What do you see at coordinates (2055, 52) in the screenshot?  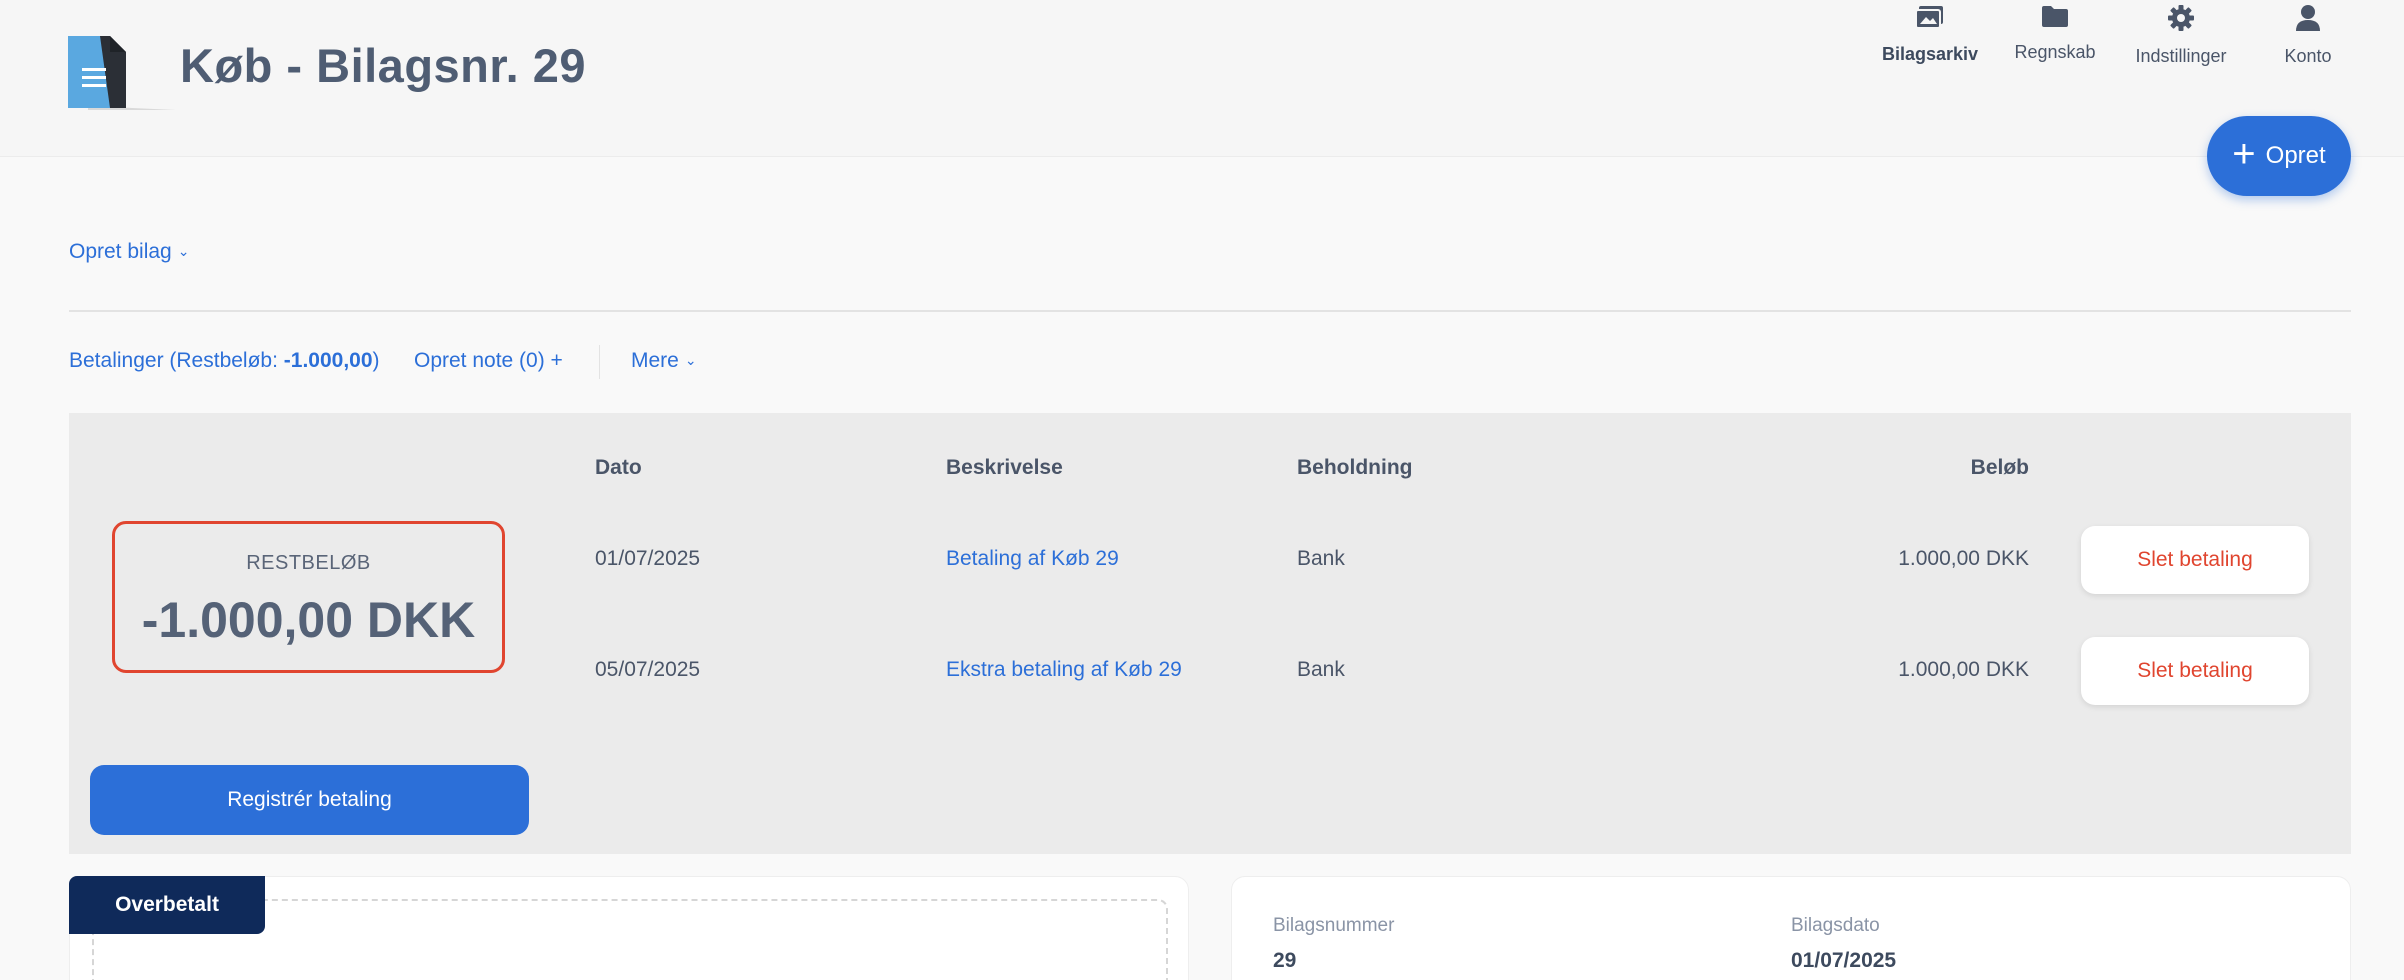 I see `nav-label-regnskab: Regnskab` at bounding box center [2055, 52].